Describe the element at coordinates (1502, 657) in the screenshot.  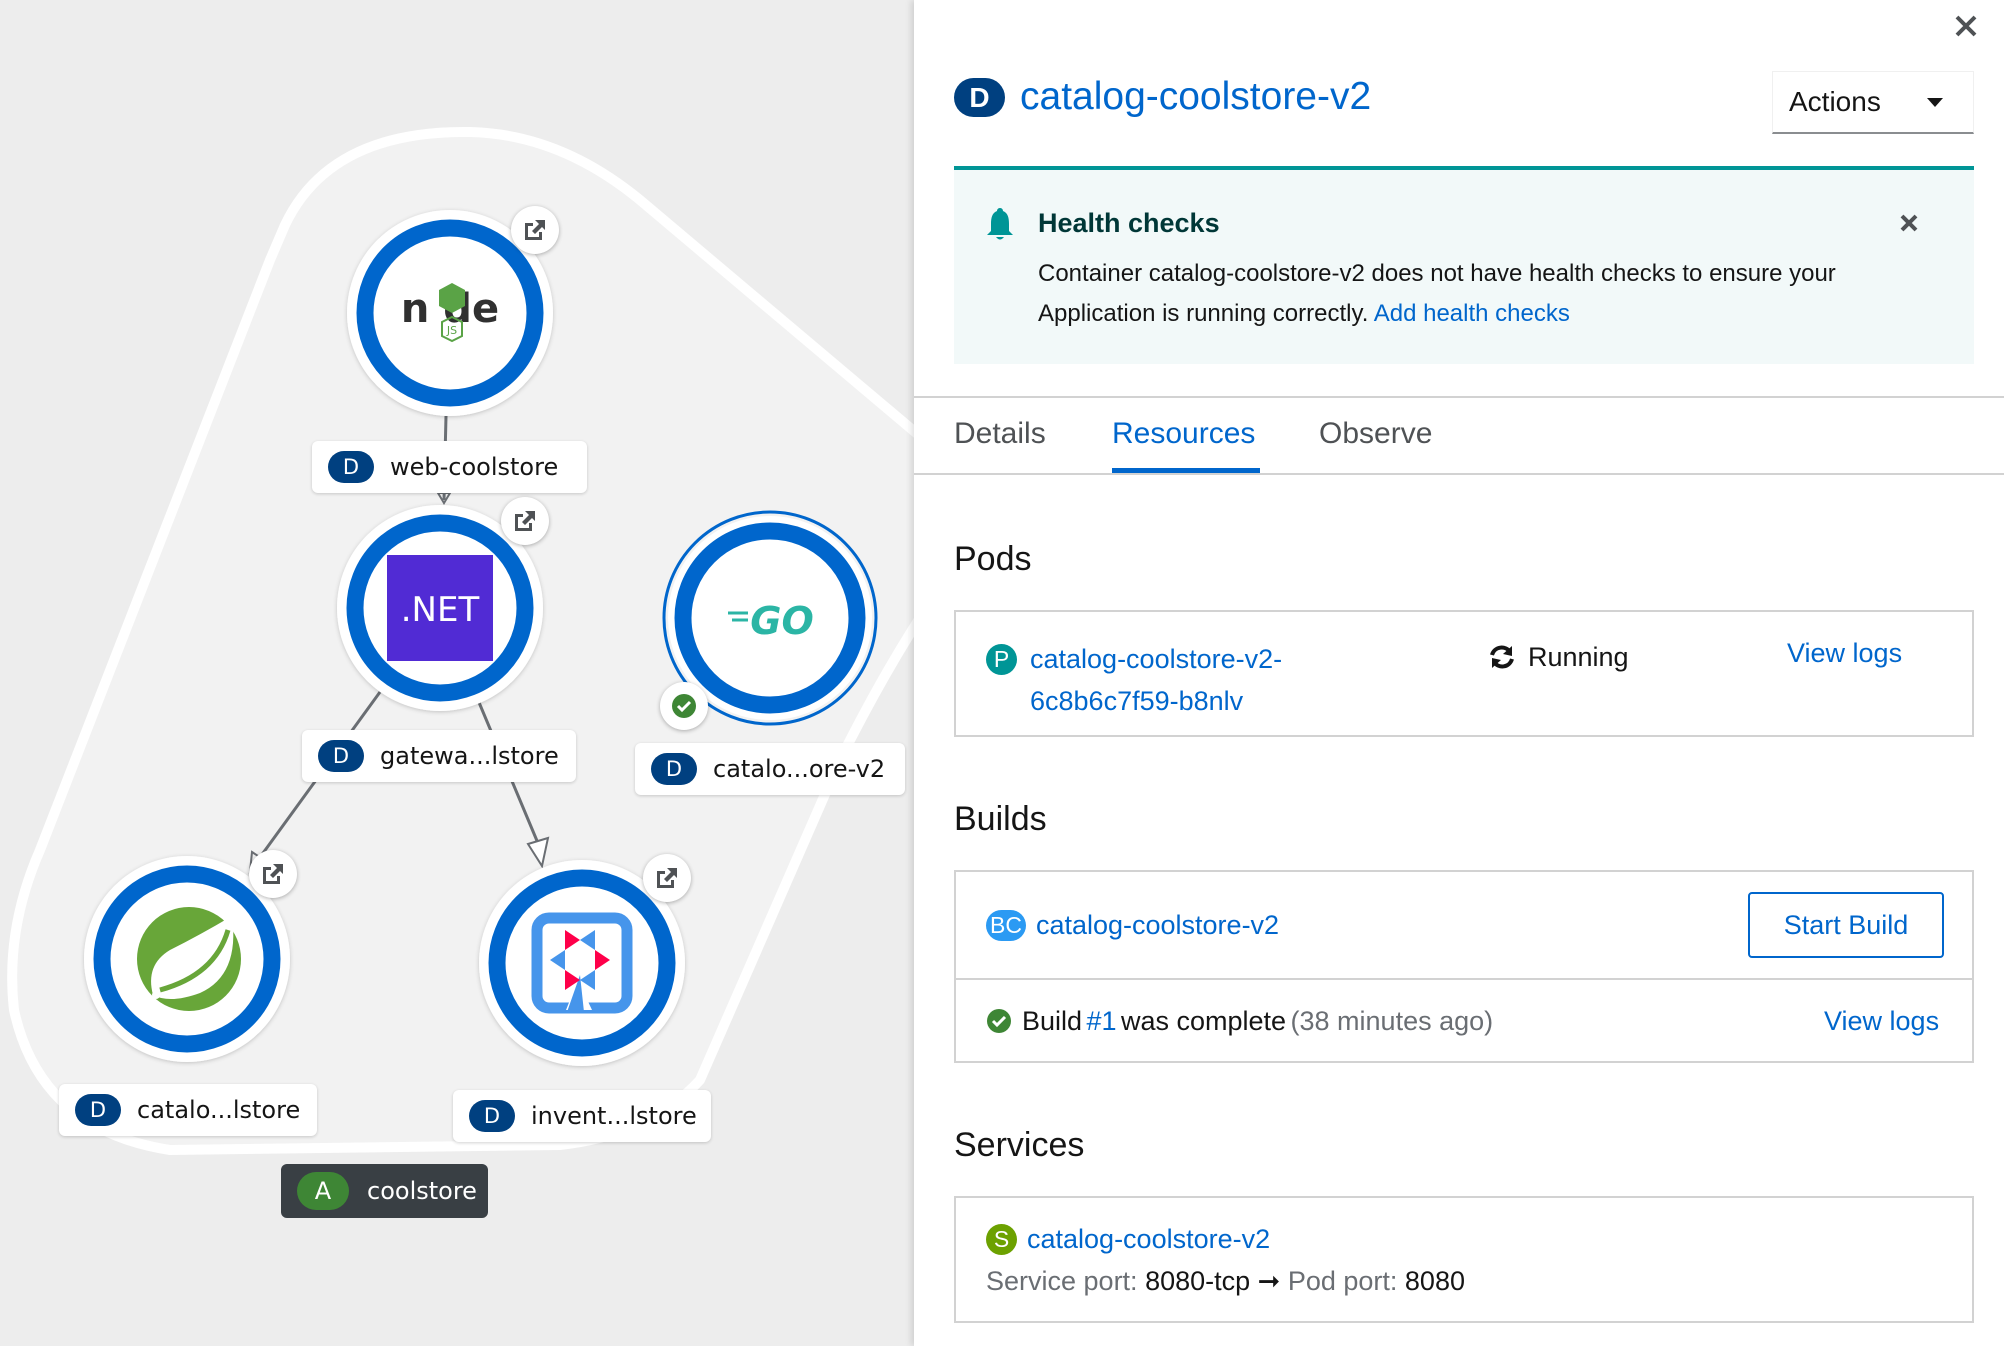
I see `sync-icon` at that location.